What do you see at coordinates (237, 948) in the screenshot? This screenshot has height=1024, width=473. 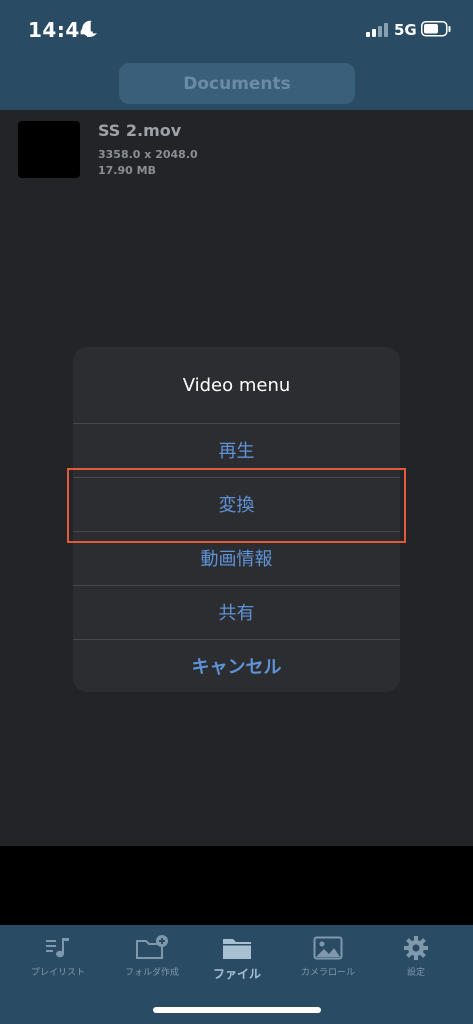 I see `folder-icon` at bounding box center [237, 948].